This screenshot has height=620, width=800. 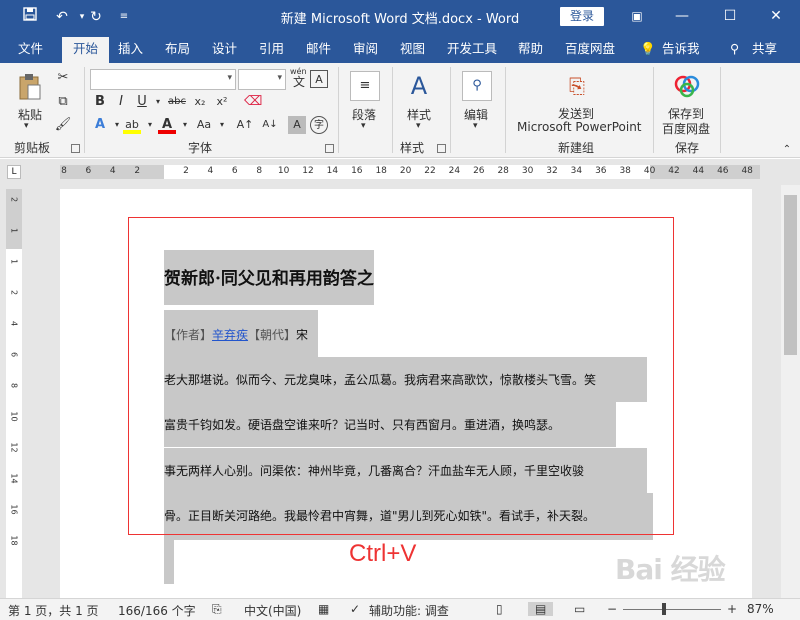 What do you see at coordinates (177, 102) in the screenshot?
I see `strikethrough-icon: abc` at bounding box center [177, 102].